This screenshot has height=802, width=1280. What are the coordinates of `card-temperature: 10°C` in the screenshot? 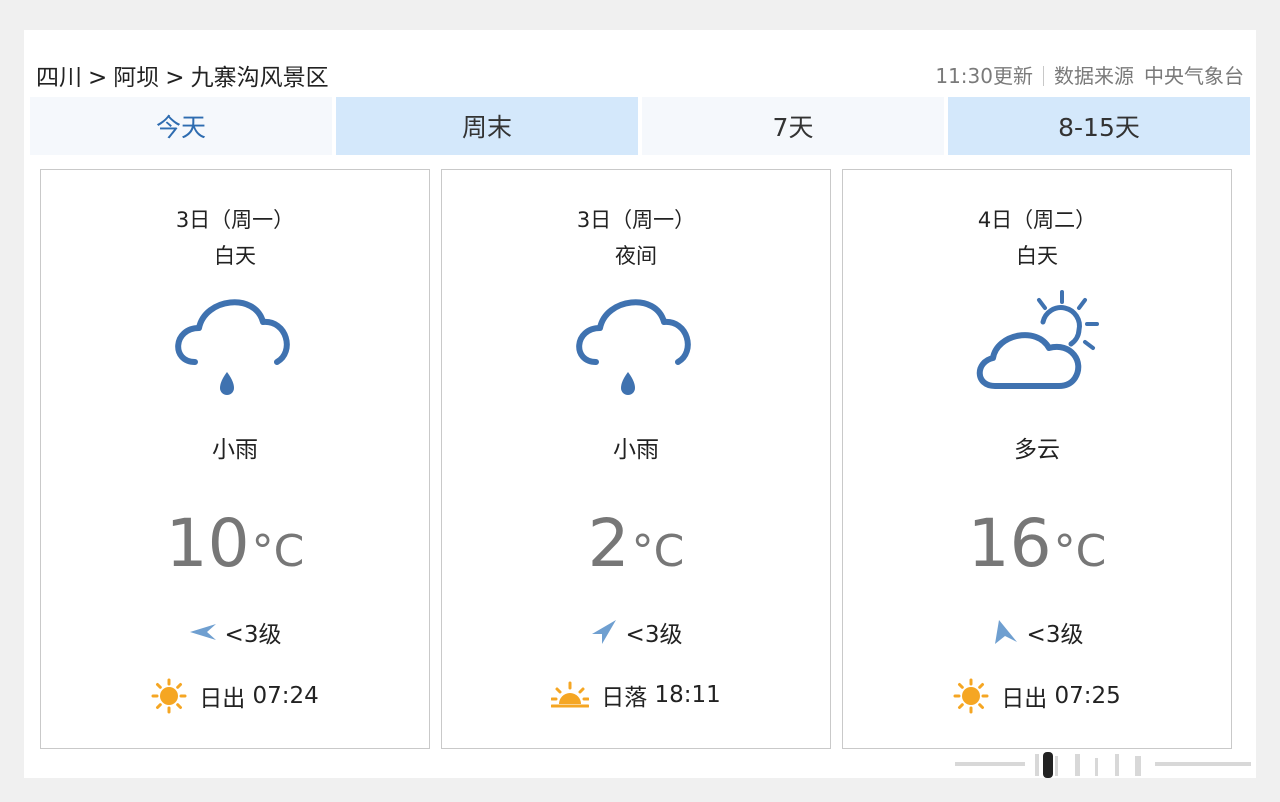 It's located at (235, 543).